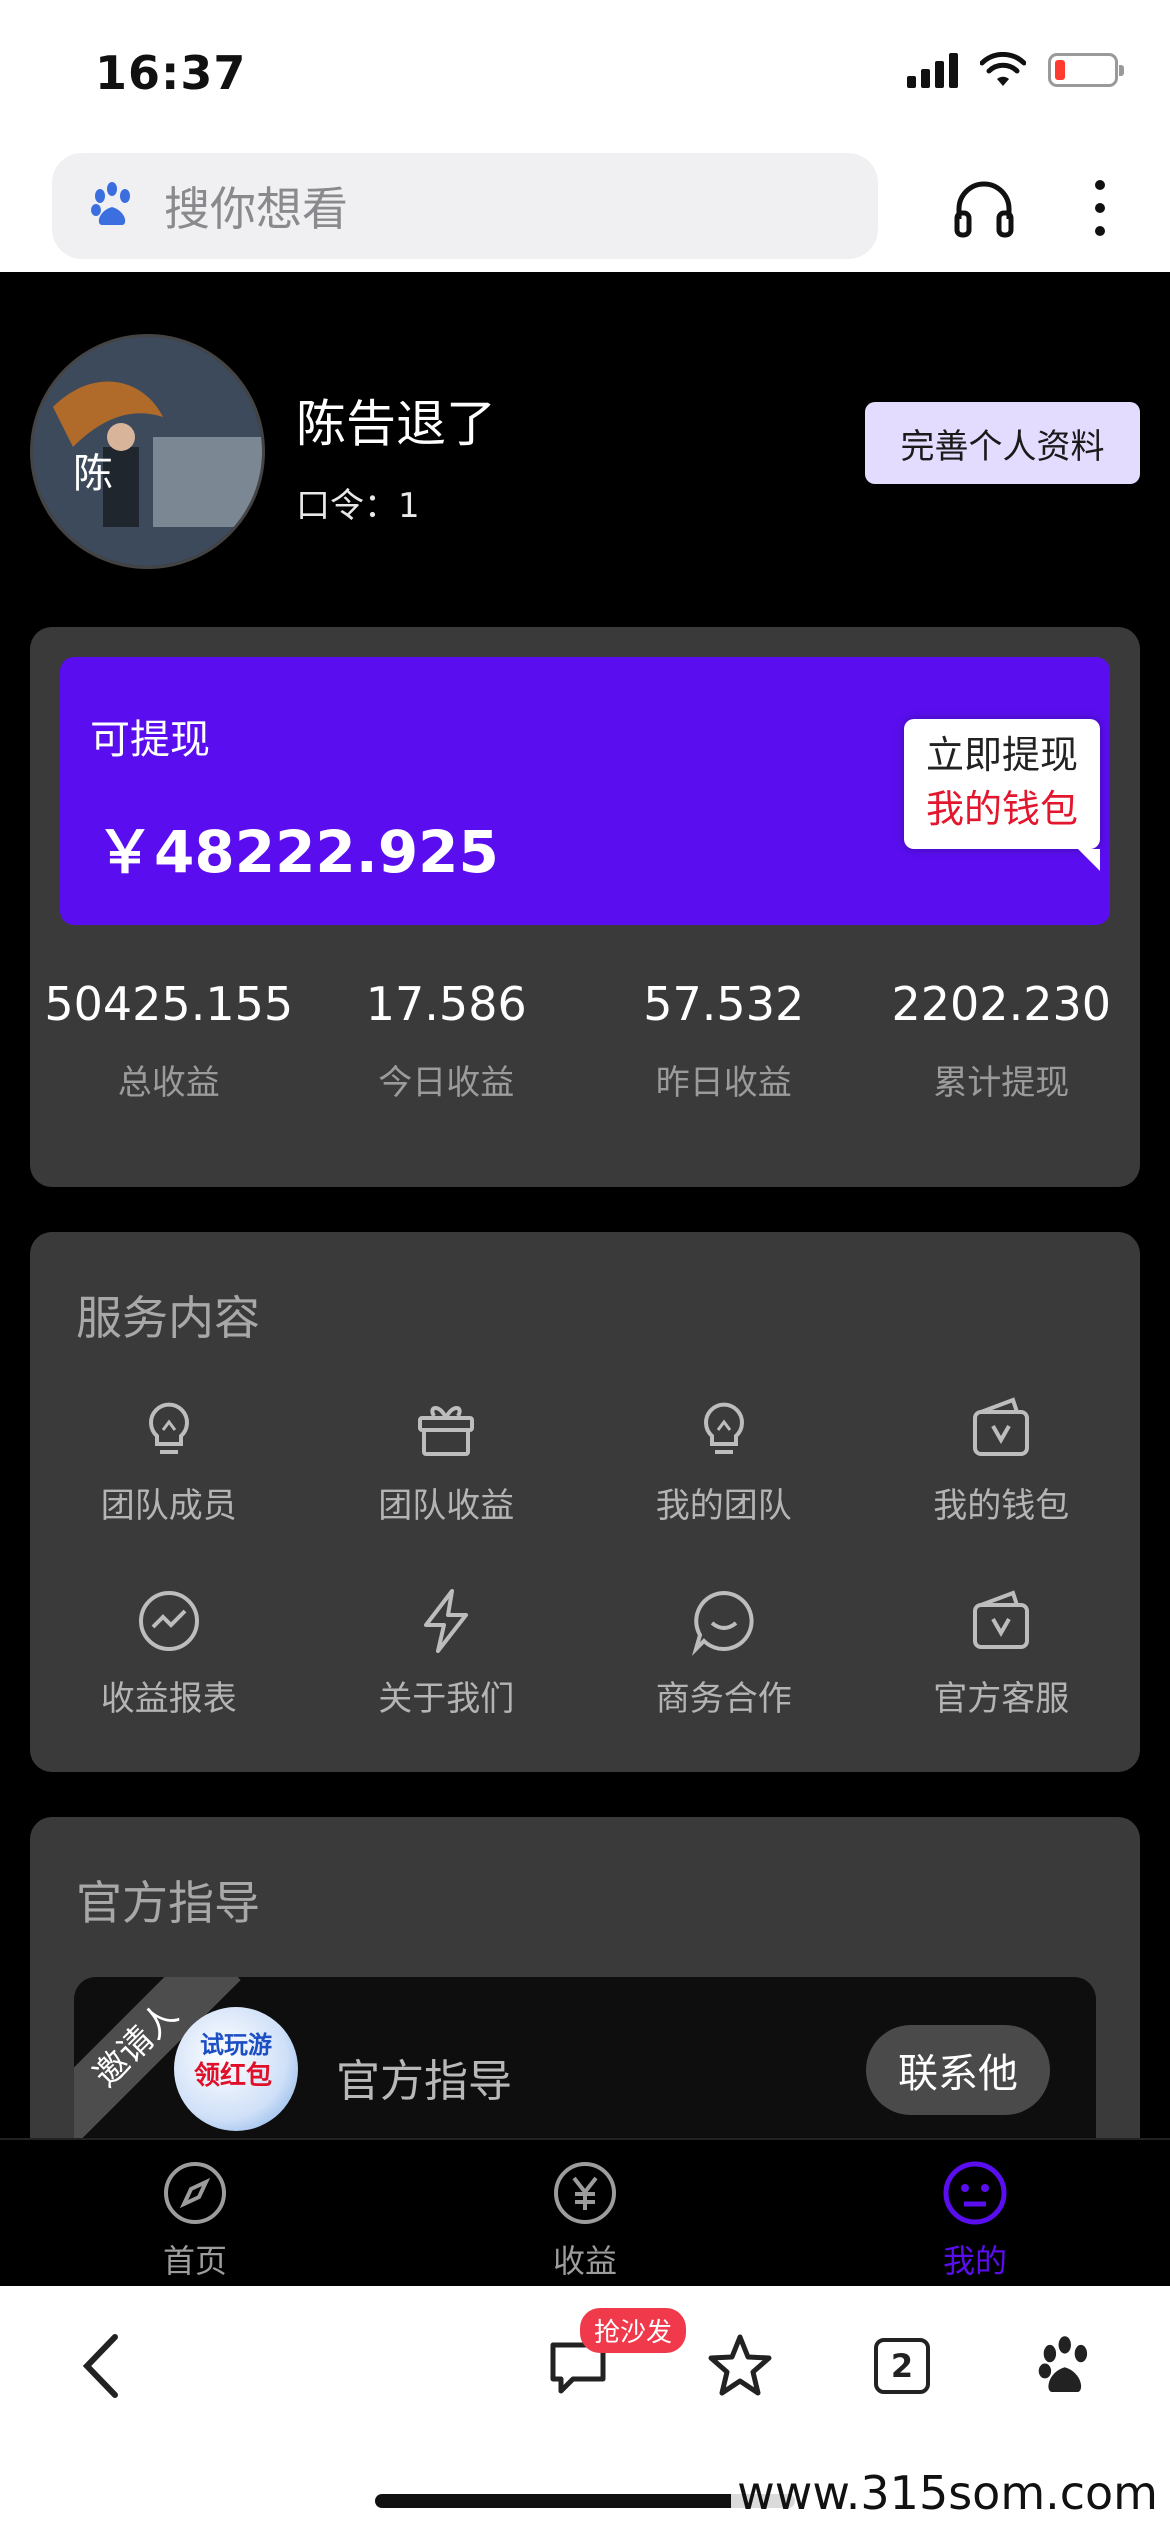 Image resolution: width=1170 pixels, height=2532 pixels. What do you see at coordinates (974, 2261) in the screenshot?
I see `tab-label: 我的` at bounding box center [974, 2261].